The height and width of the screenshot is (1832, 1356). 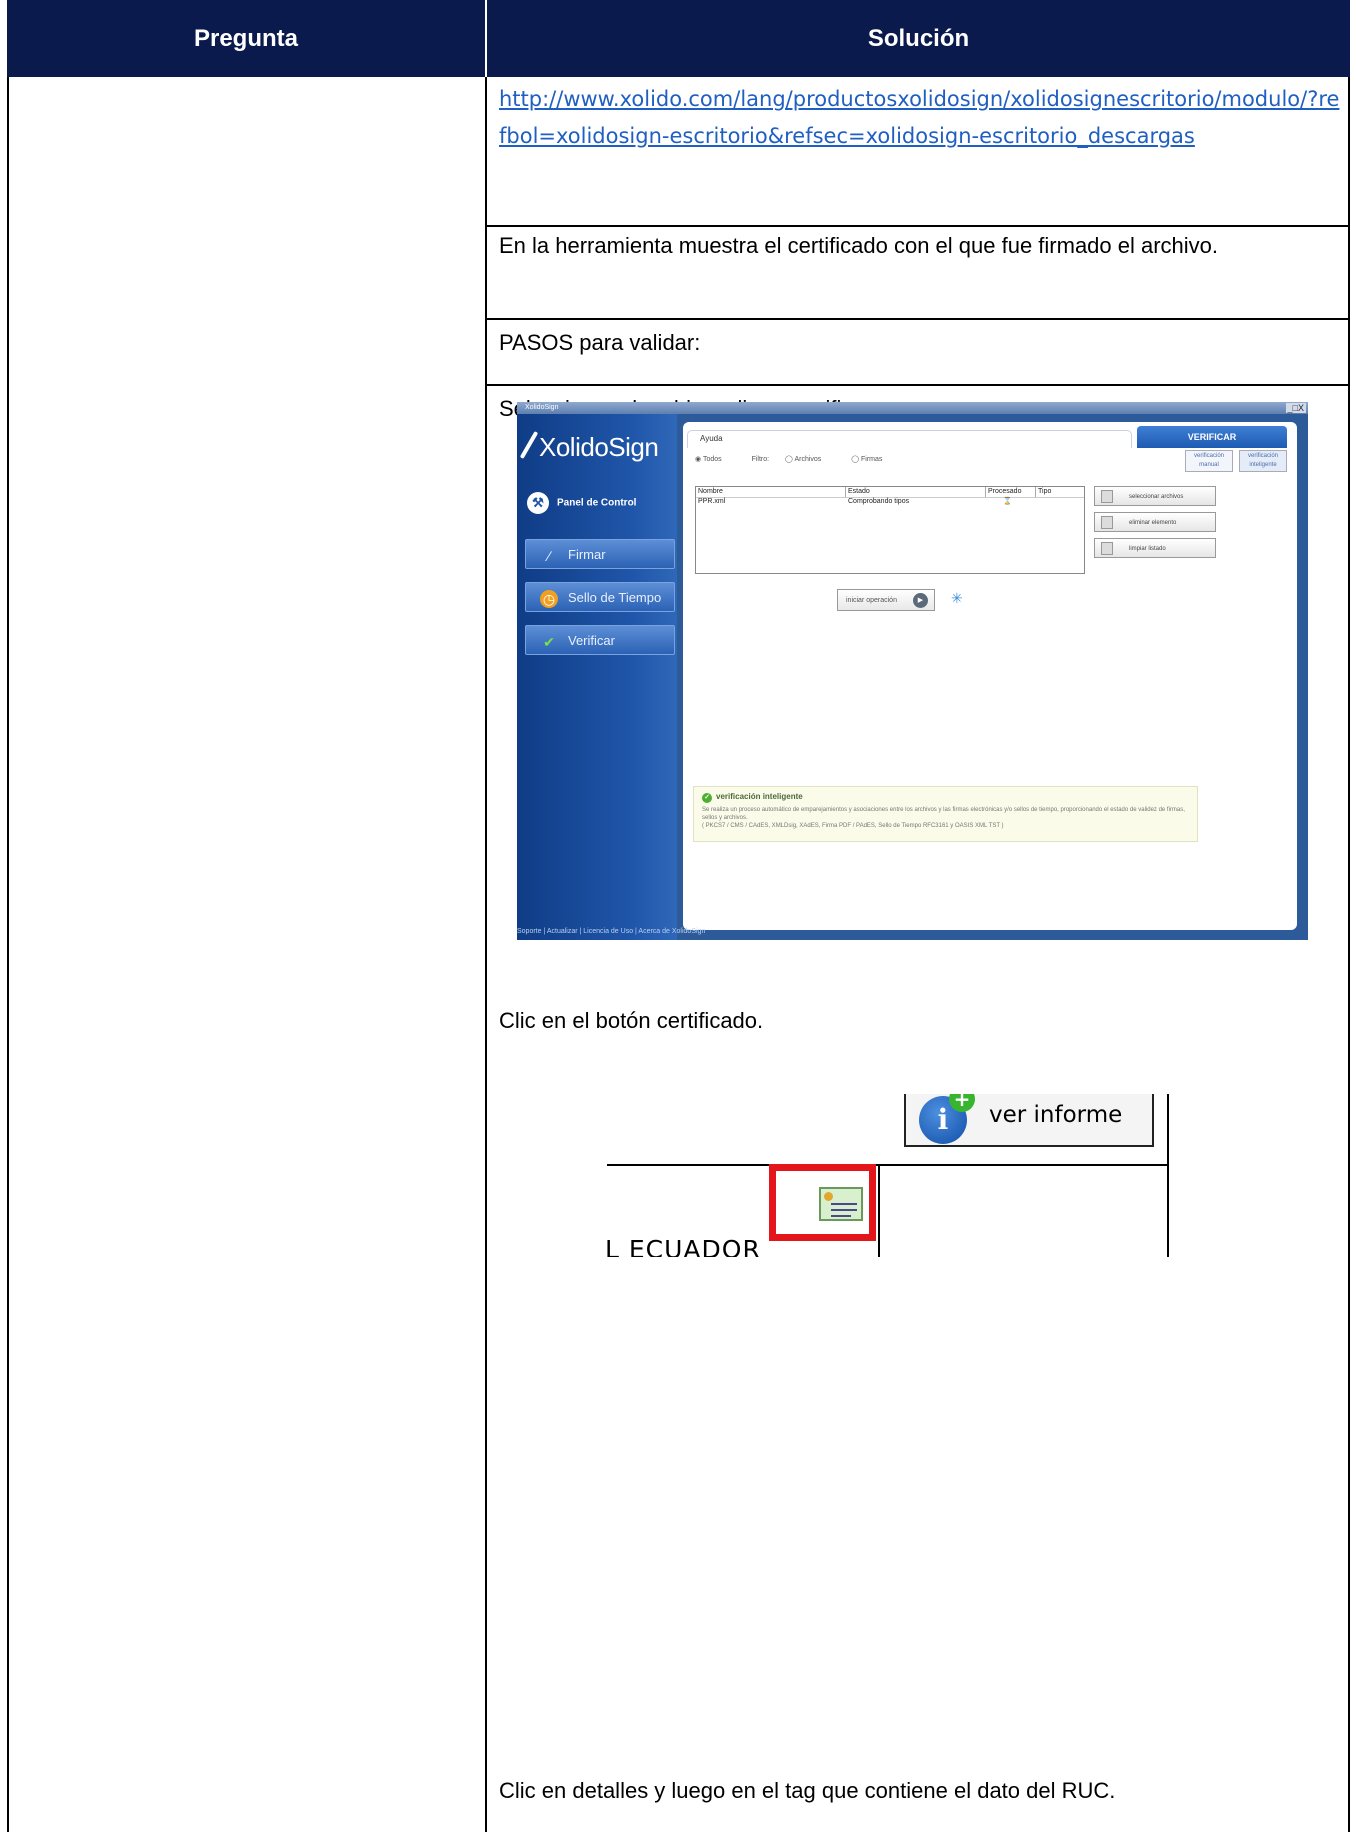 What do you see at coordinates (771, 492) in the screenshot?
I see `col-nombre: Nombre` at bounding box center [771, 492].